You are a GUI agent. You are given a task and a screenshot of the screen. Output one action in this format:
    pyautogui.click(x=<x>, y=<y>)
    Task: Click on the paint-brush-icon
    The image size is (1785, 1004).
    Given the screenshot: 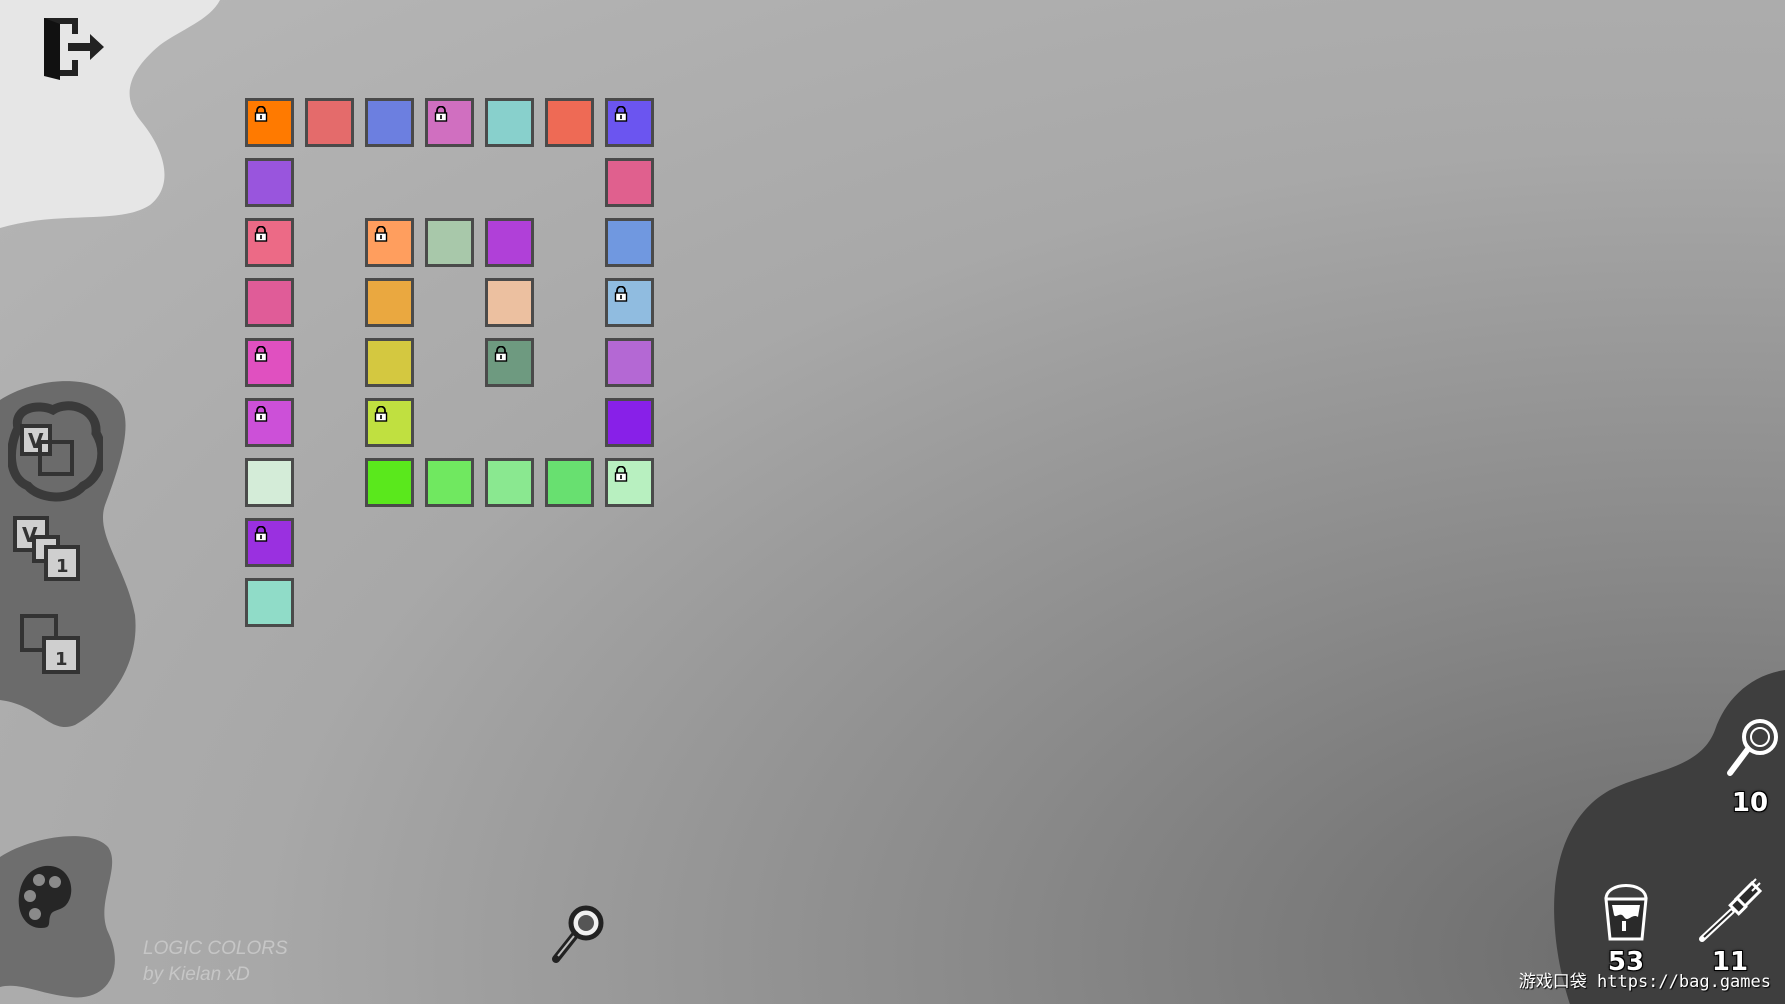 What is the action you would take?
    pyautogui.click(x=1730, y=910)
    